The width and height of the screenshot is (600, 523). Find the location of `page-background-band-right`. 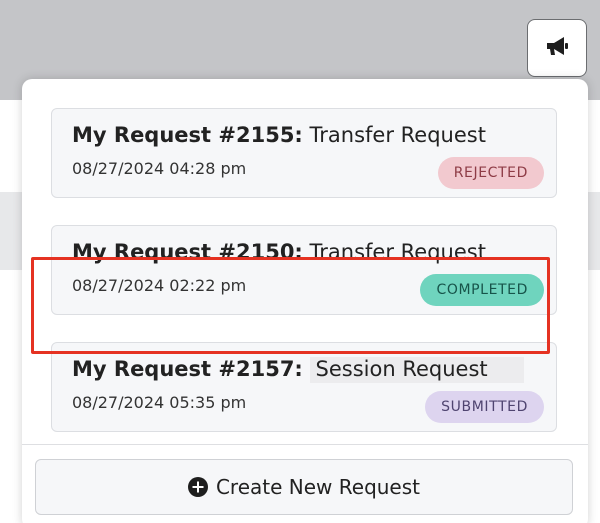

page-background-band-right is located at coordinates (593, 231).